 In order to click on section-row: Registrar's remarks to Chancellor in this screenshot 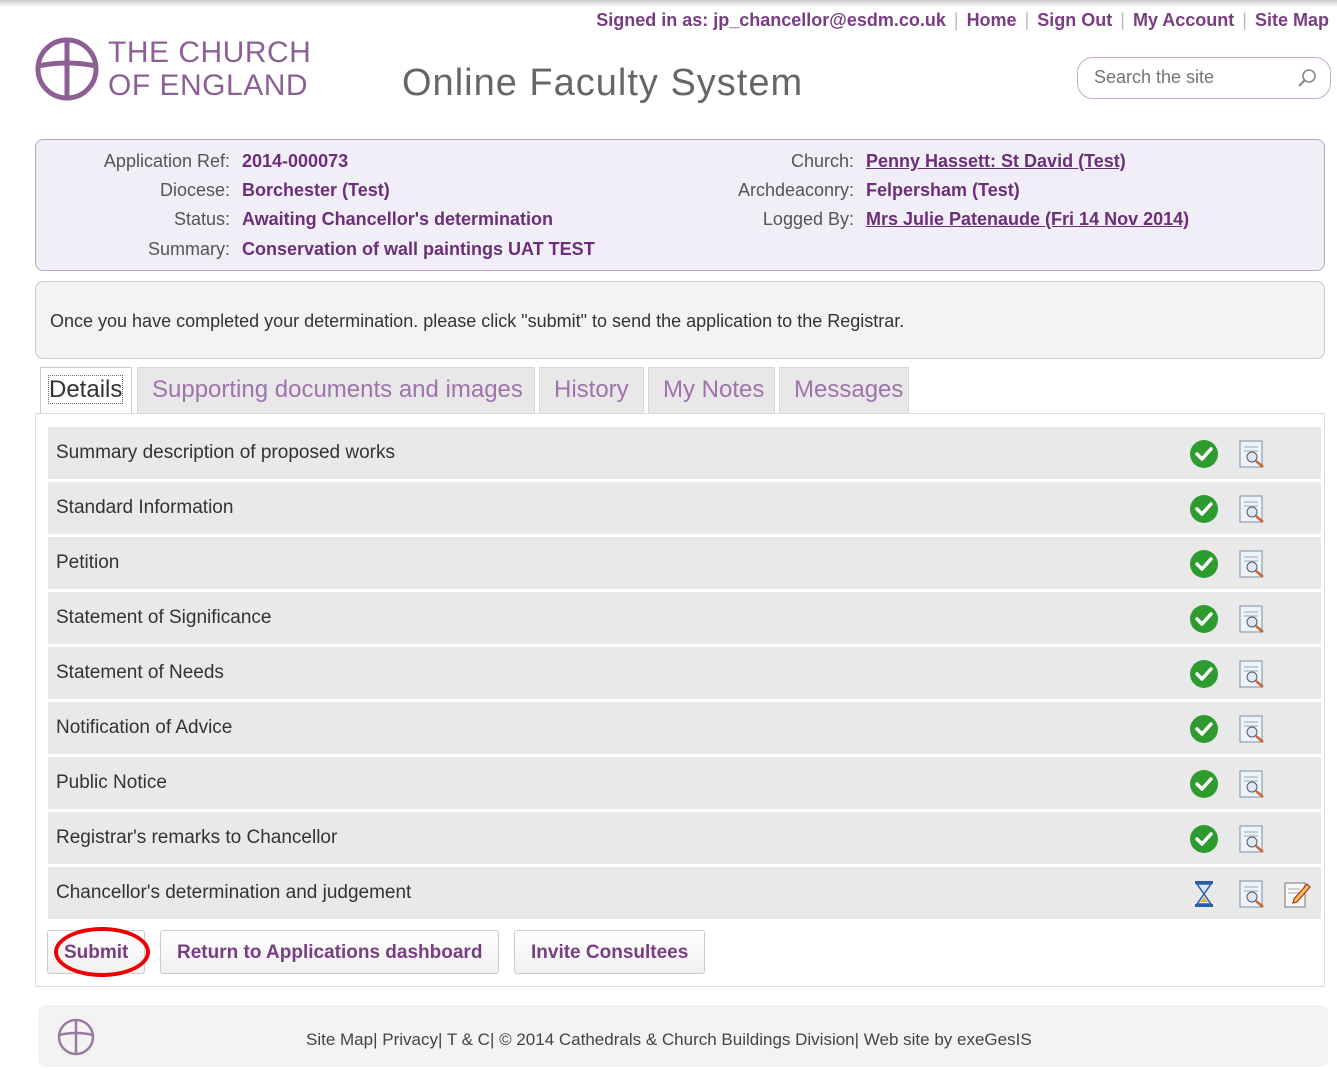, I will do `click(684, 838)`.